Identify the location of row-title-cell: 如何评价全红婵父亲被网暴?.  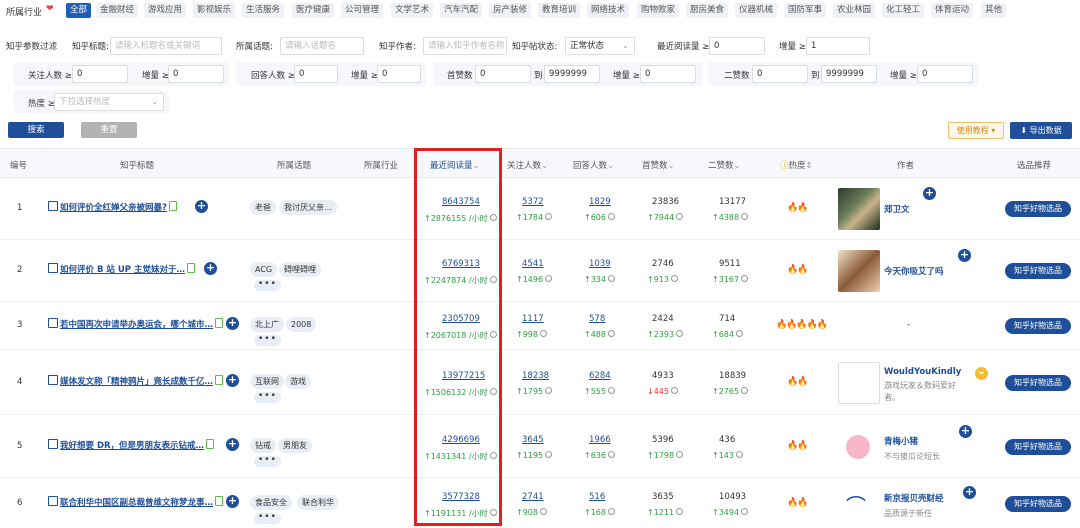
(112, 207).